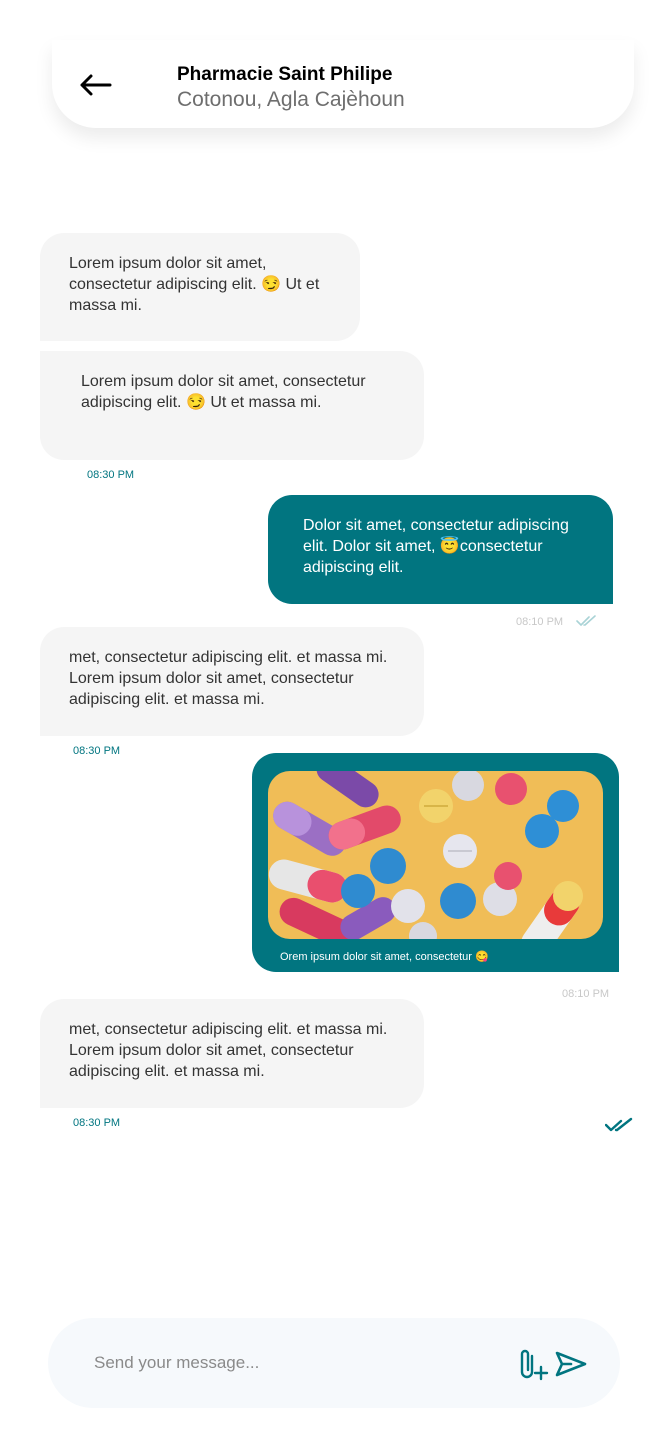 The image size is (660, 1434). Describe the element at coordinates (384, 957) in the screenshot. I see `image-caption: Orem ipsum dolor sit amet, consectetur 😋` at that location.